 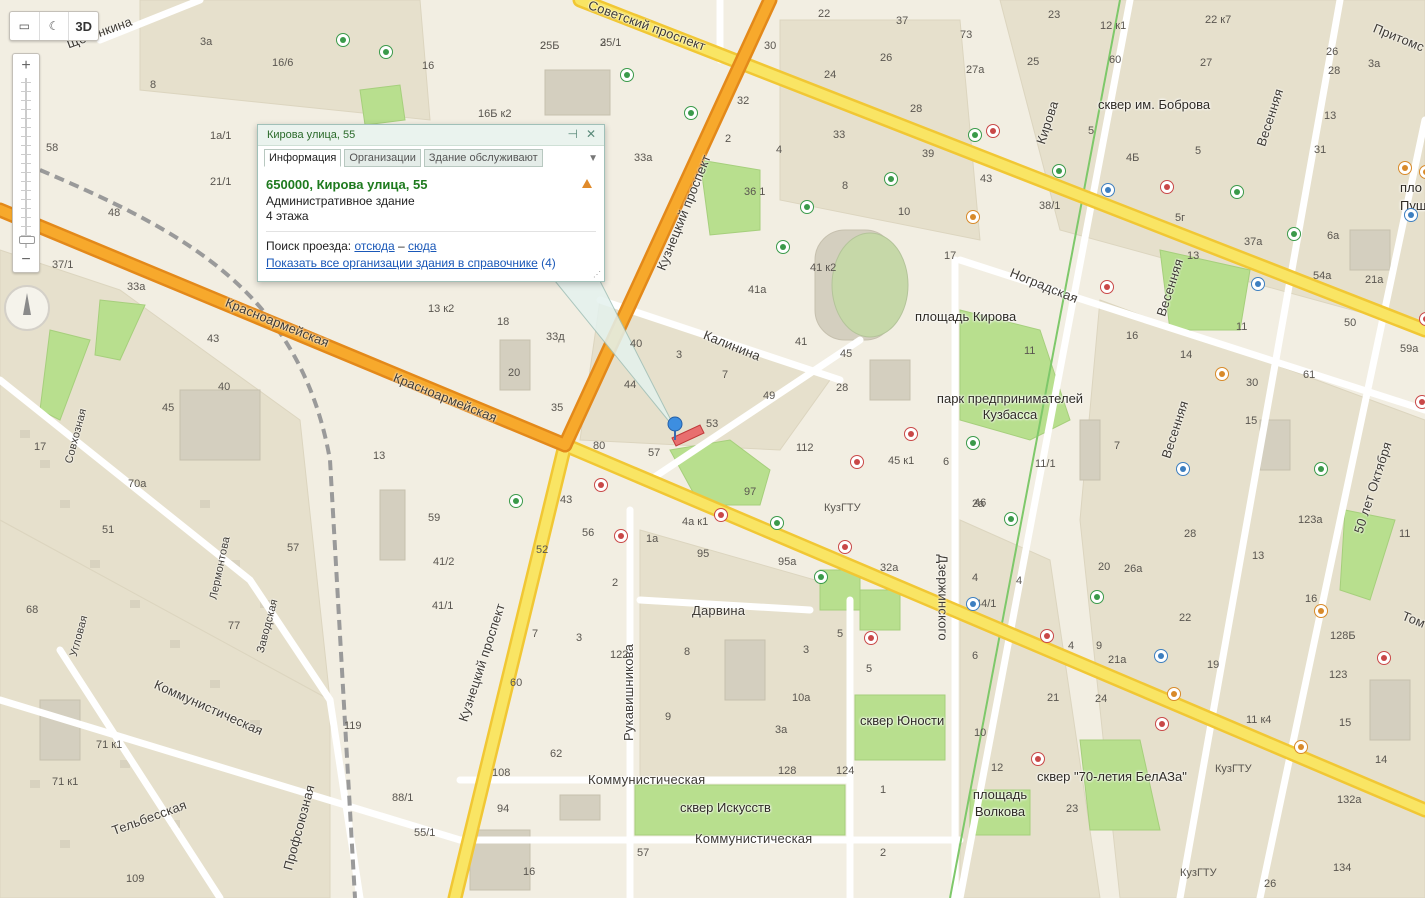 I want to click on house-number: 57, so click(x=293, y=548).